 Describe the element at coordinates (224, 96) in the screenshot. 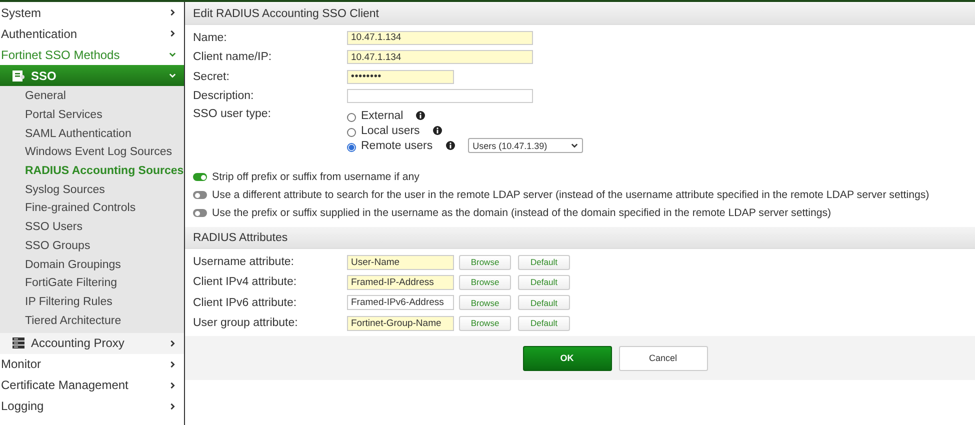

I see `field-label: Description:` at that location.